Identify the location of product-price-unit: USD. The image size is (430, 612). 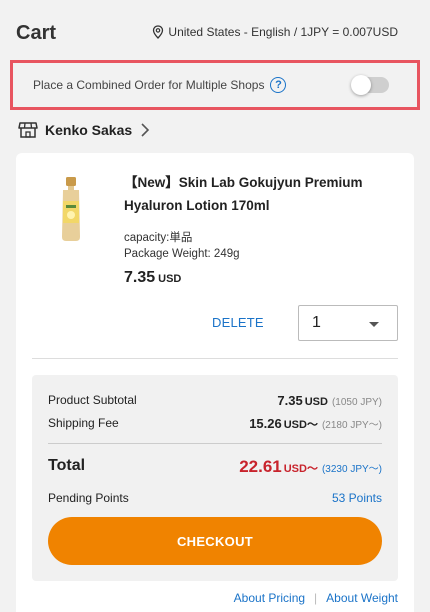
(170, 279).